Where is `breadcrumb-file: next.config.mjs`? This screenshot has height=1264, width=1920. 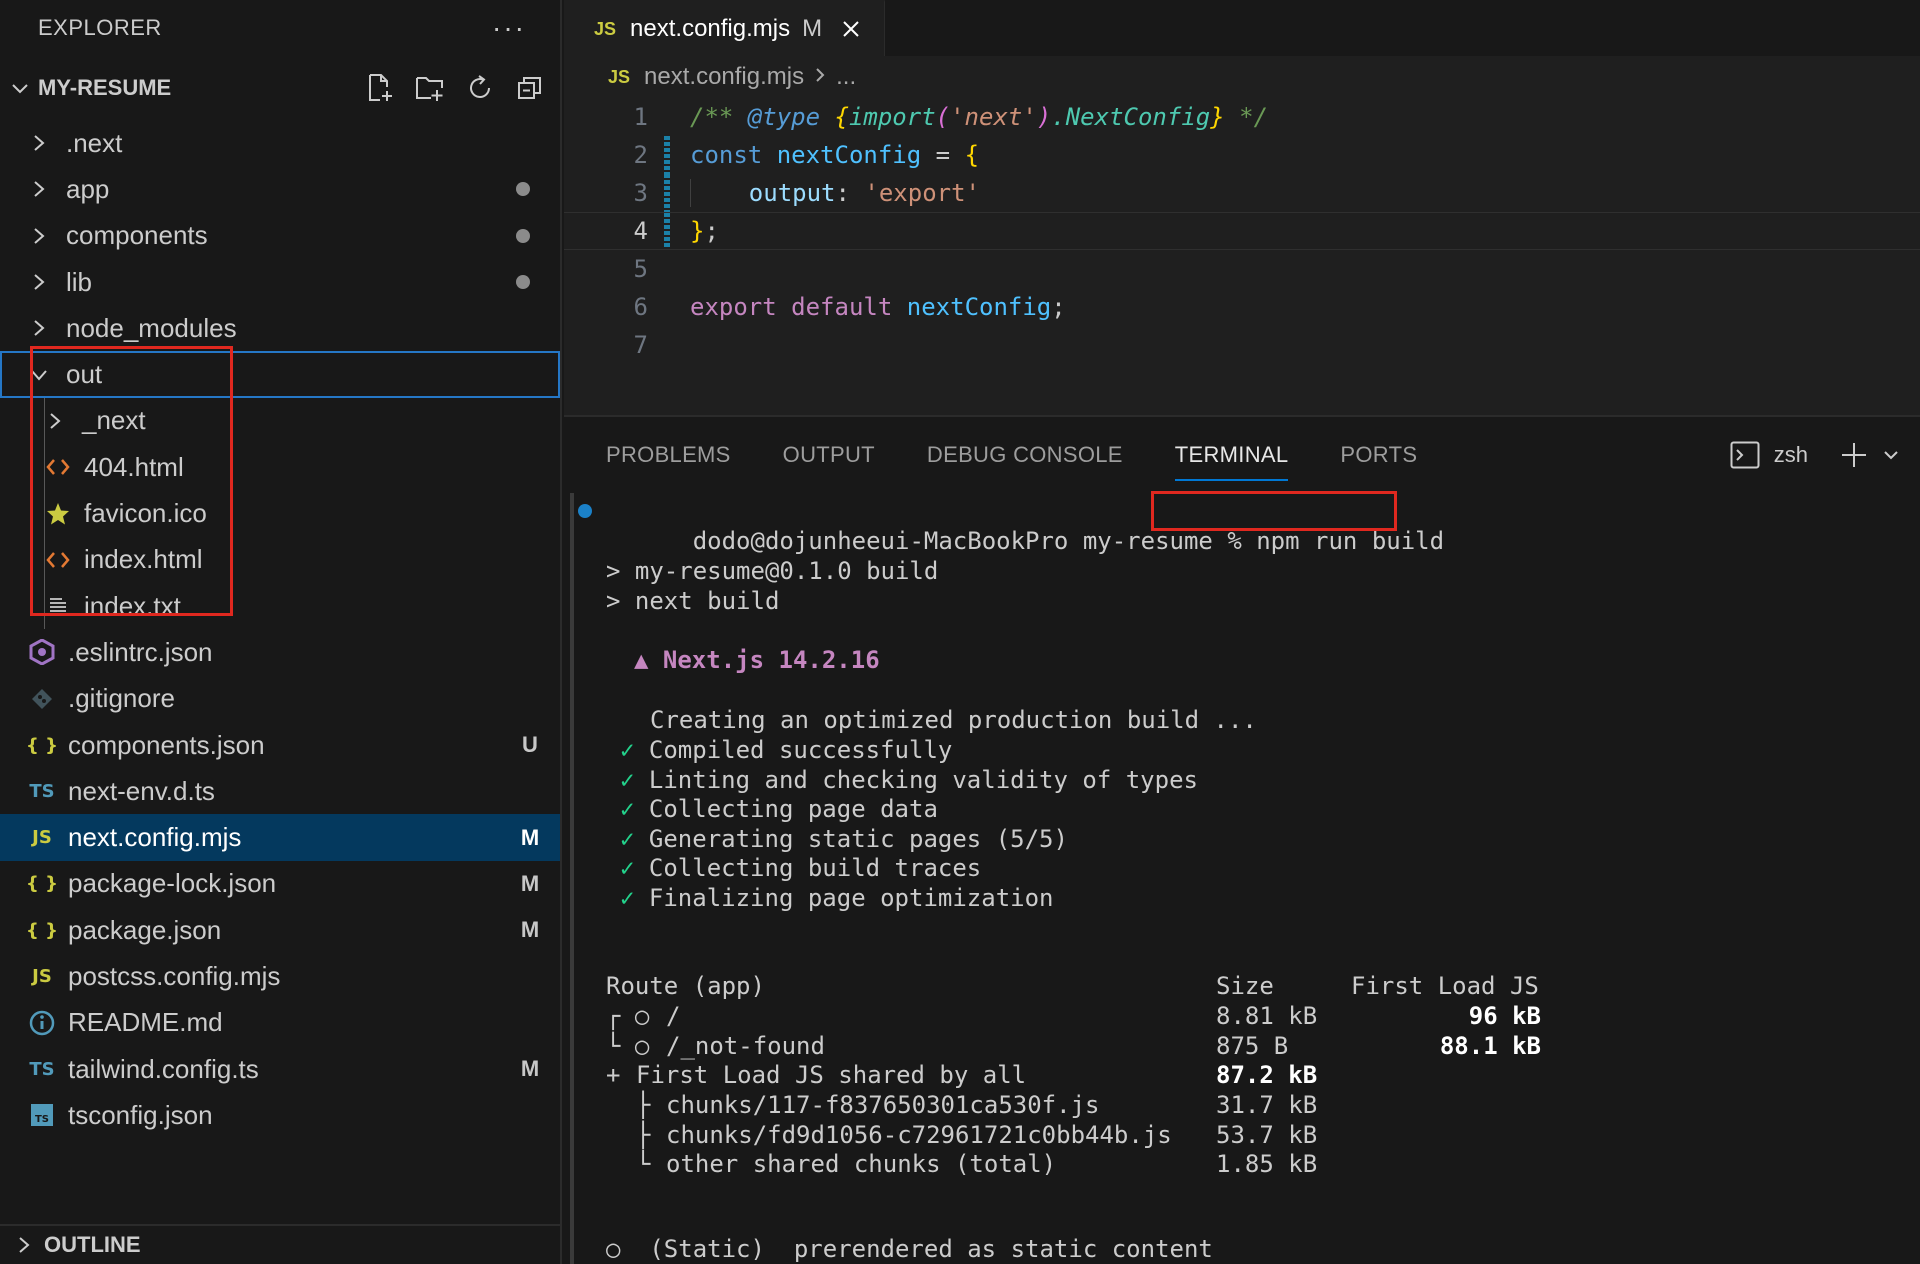
breadcrumb-file: next.config.mjs is located at coordinates (724, 77).